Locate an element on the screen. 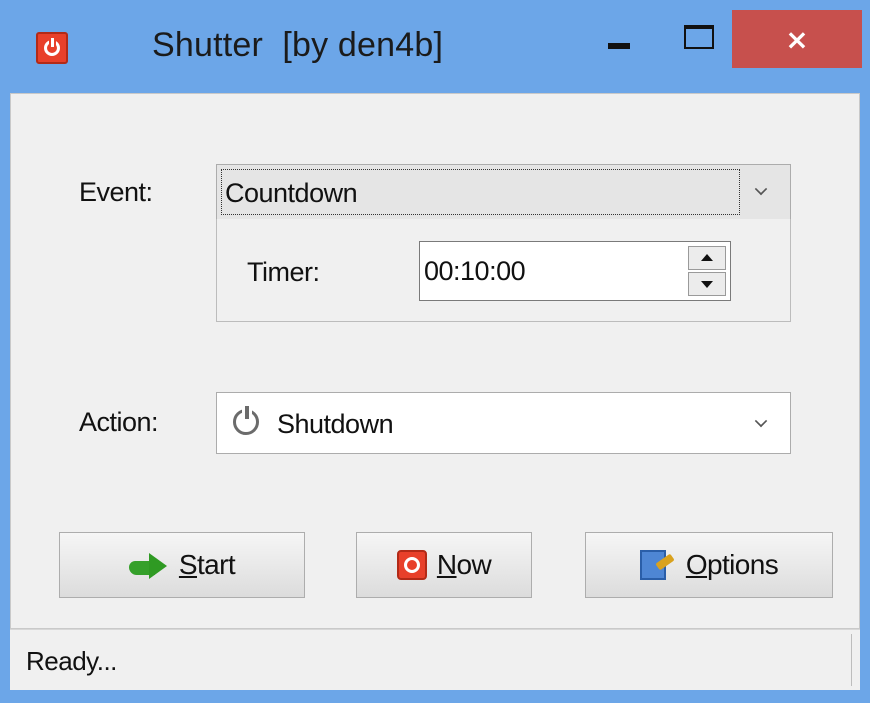 This screenshot has width=870, height=703. green-arrow-icon is located at coordinates (148, 565).